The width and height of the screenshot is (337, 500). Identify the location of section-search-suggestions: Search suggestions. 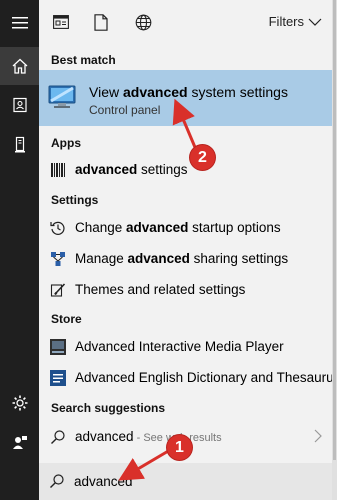
(108, 408).